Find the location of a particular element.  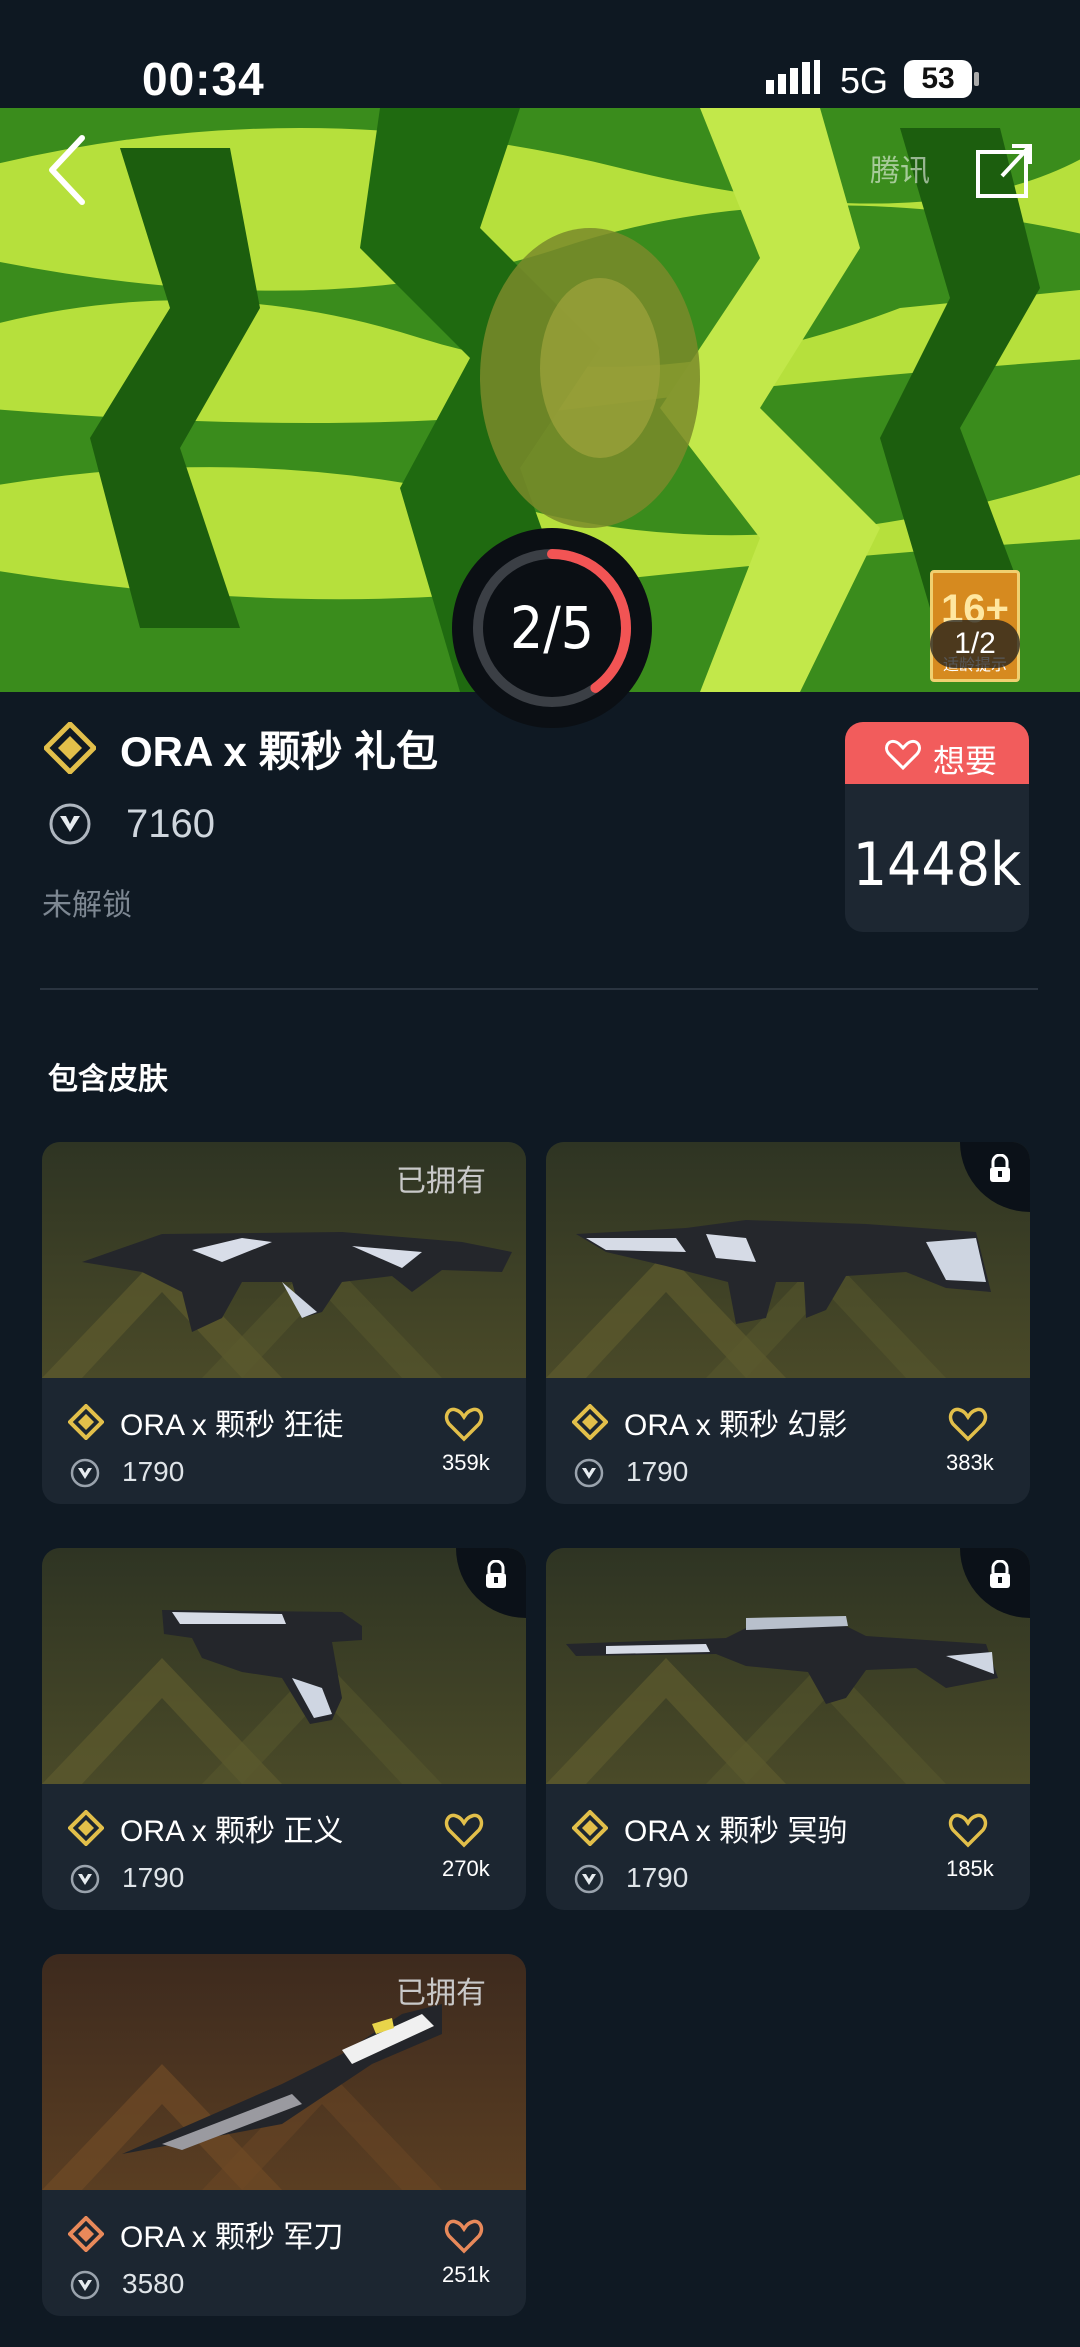

back-icon is located at coordinates (70, 170).